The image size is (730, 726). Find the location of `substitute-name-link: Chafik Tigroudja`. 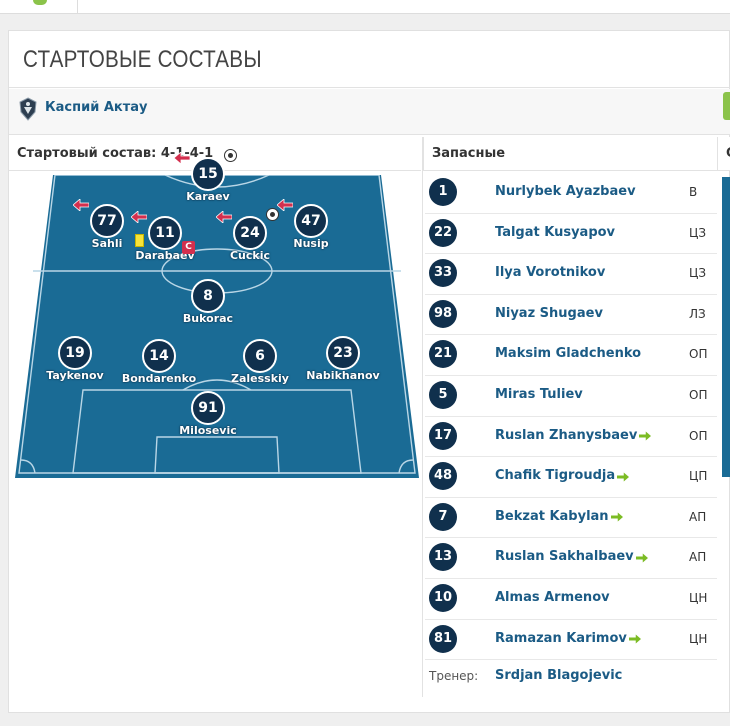

substitute-name-link: Chafik Tigroudja is located at coordinates (562, 475).